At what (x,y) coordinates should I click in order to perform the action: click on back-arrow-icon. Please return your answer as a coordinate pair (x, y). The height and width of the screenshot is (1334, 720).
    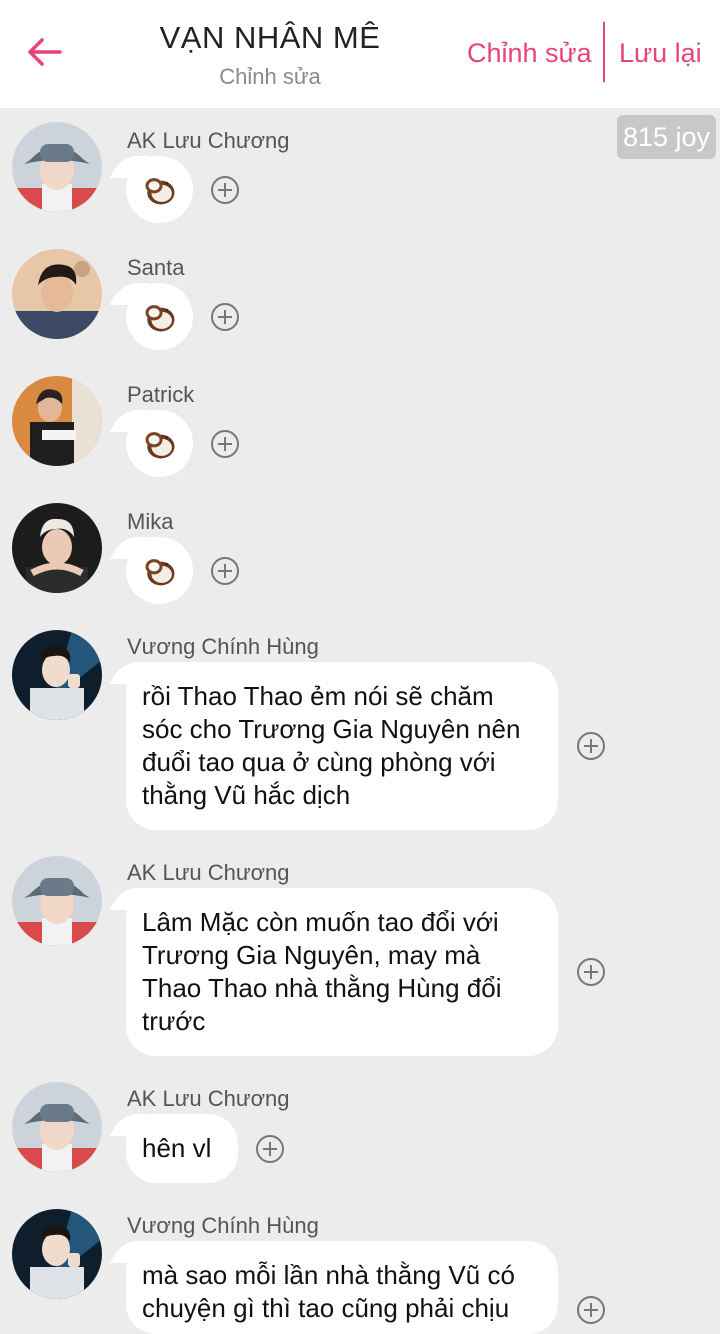
    Looking at the image, I should click on (45, 52).